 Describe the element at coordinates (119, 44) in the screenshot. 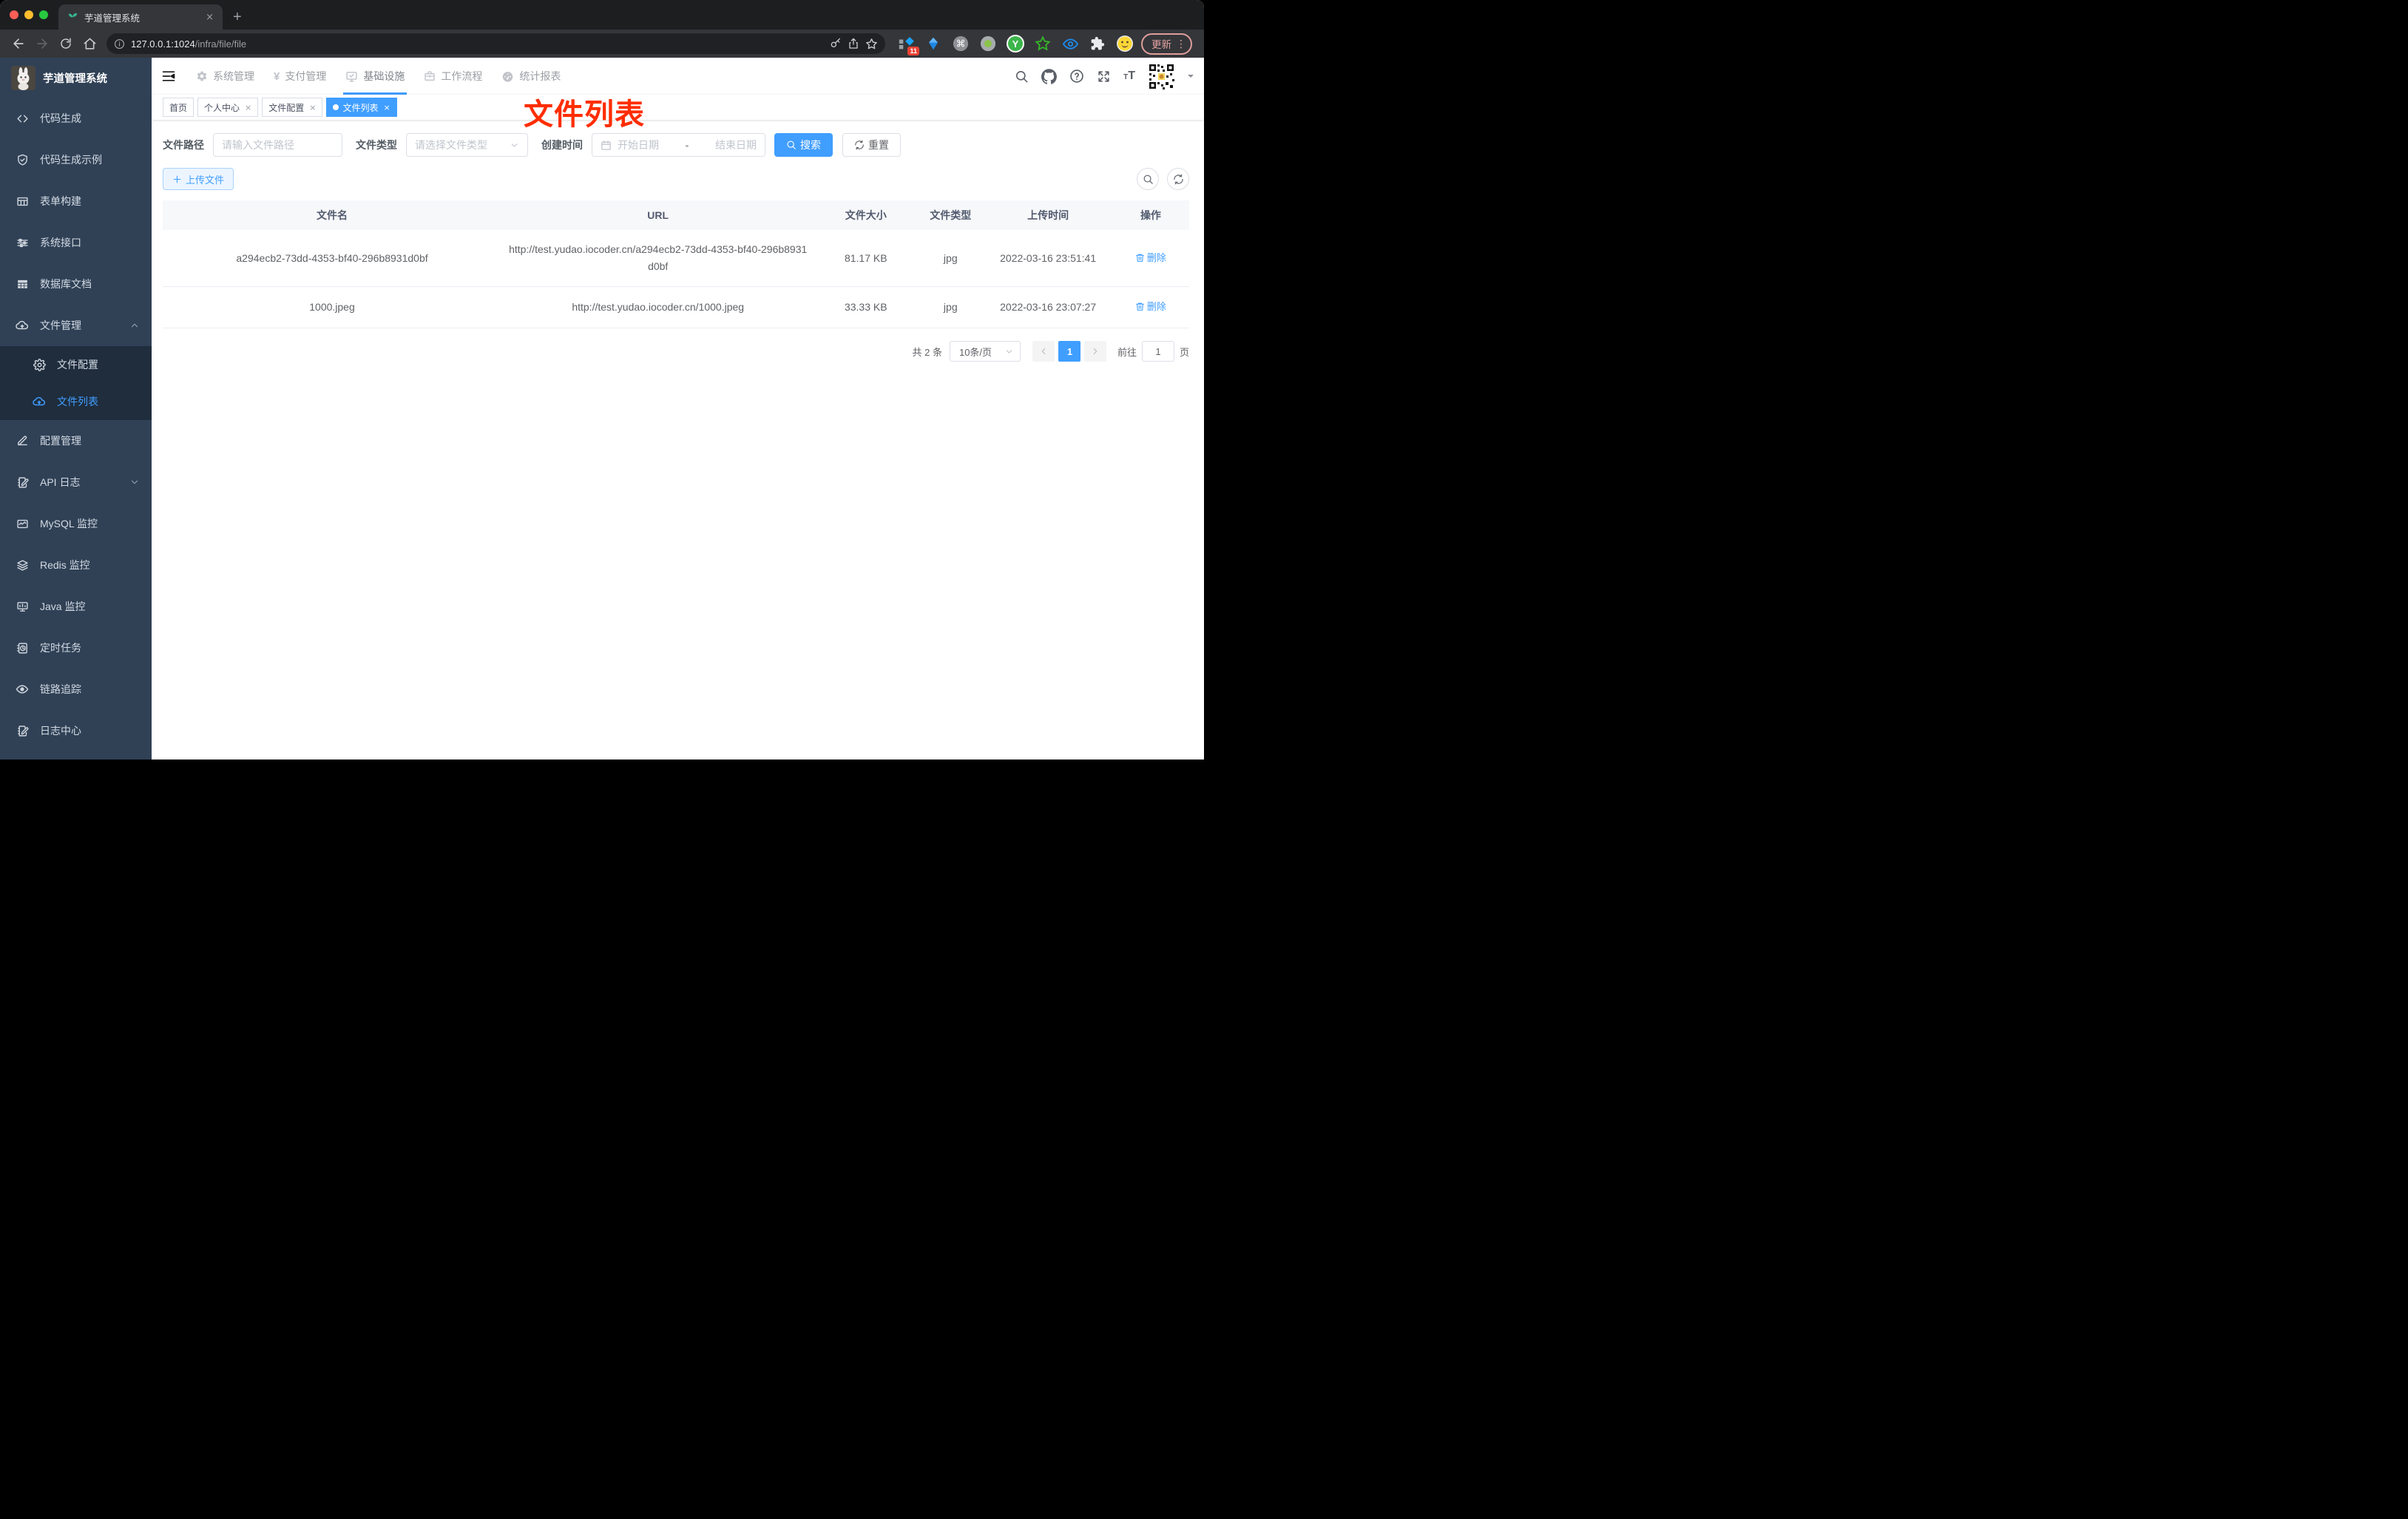

I see `site-info-icon` at that location.